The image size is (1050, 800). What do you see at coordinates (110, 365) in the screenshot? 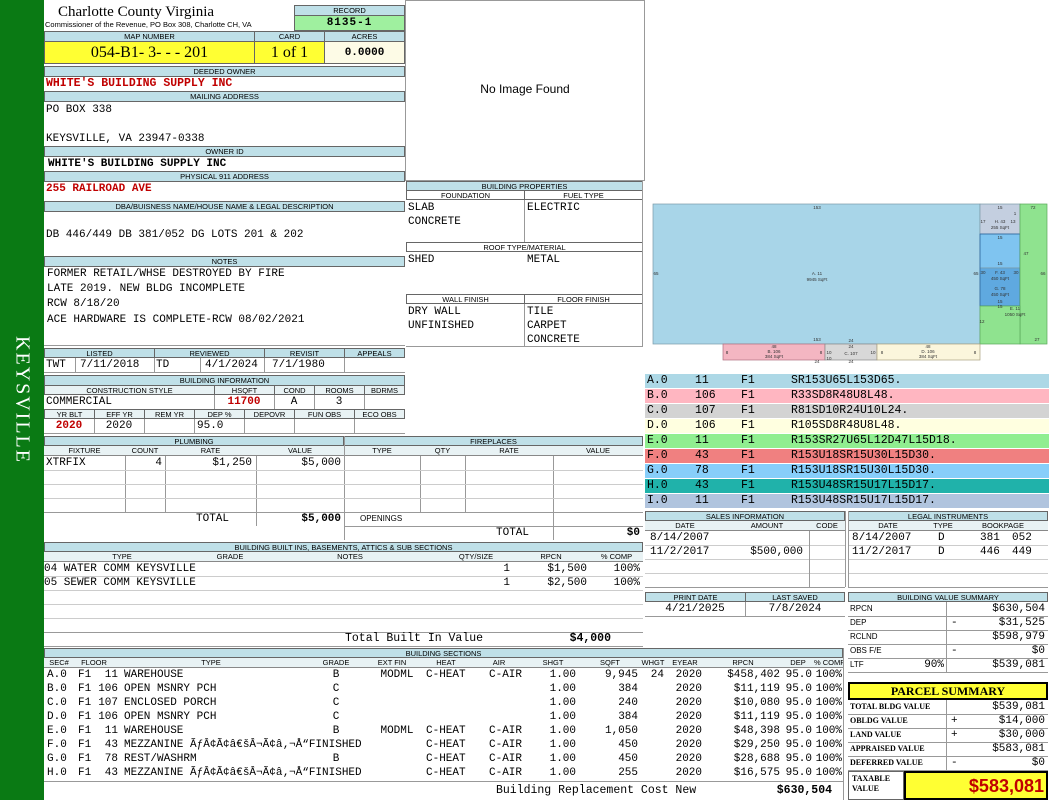
I see `listed-date: 7/11/2018` at bounding box center [110, 365].